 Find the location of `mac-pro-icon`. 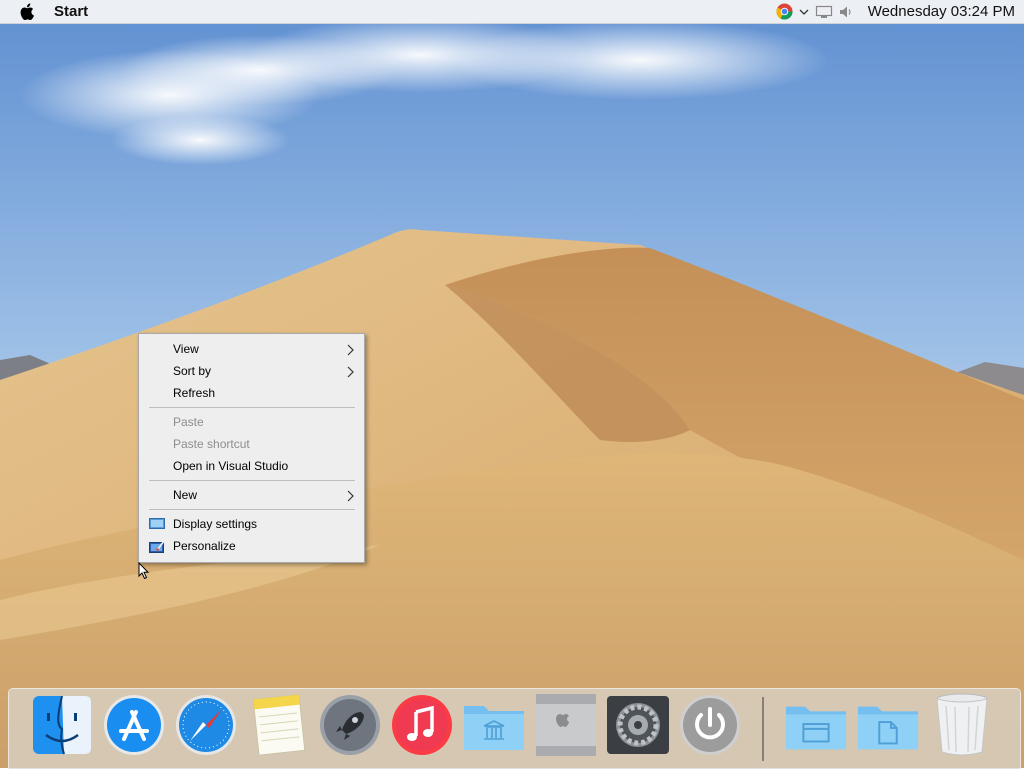

mac-pro-icon is located at coordinates (566, 725).